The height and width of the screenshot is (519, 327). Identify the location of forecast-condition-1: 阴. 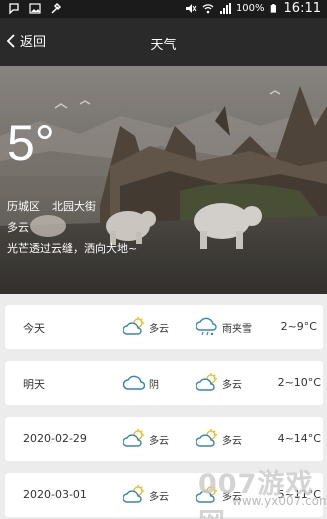
(141, 383).